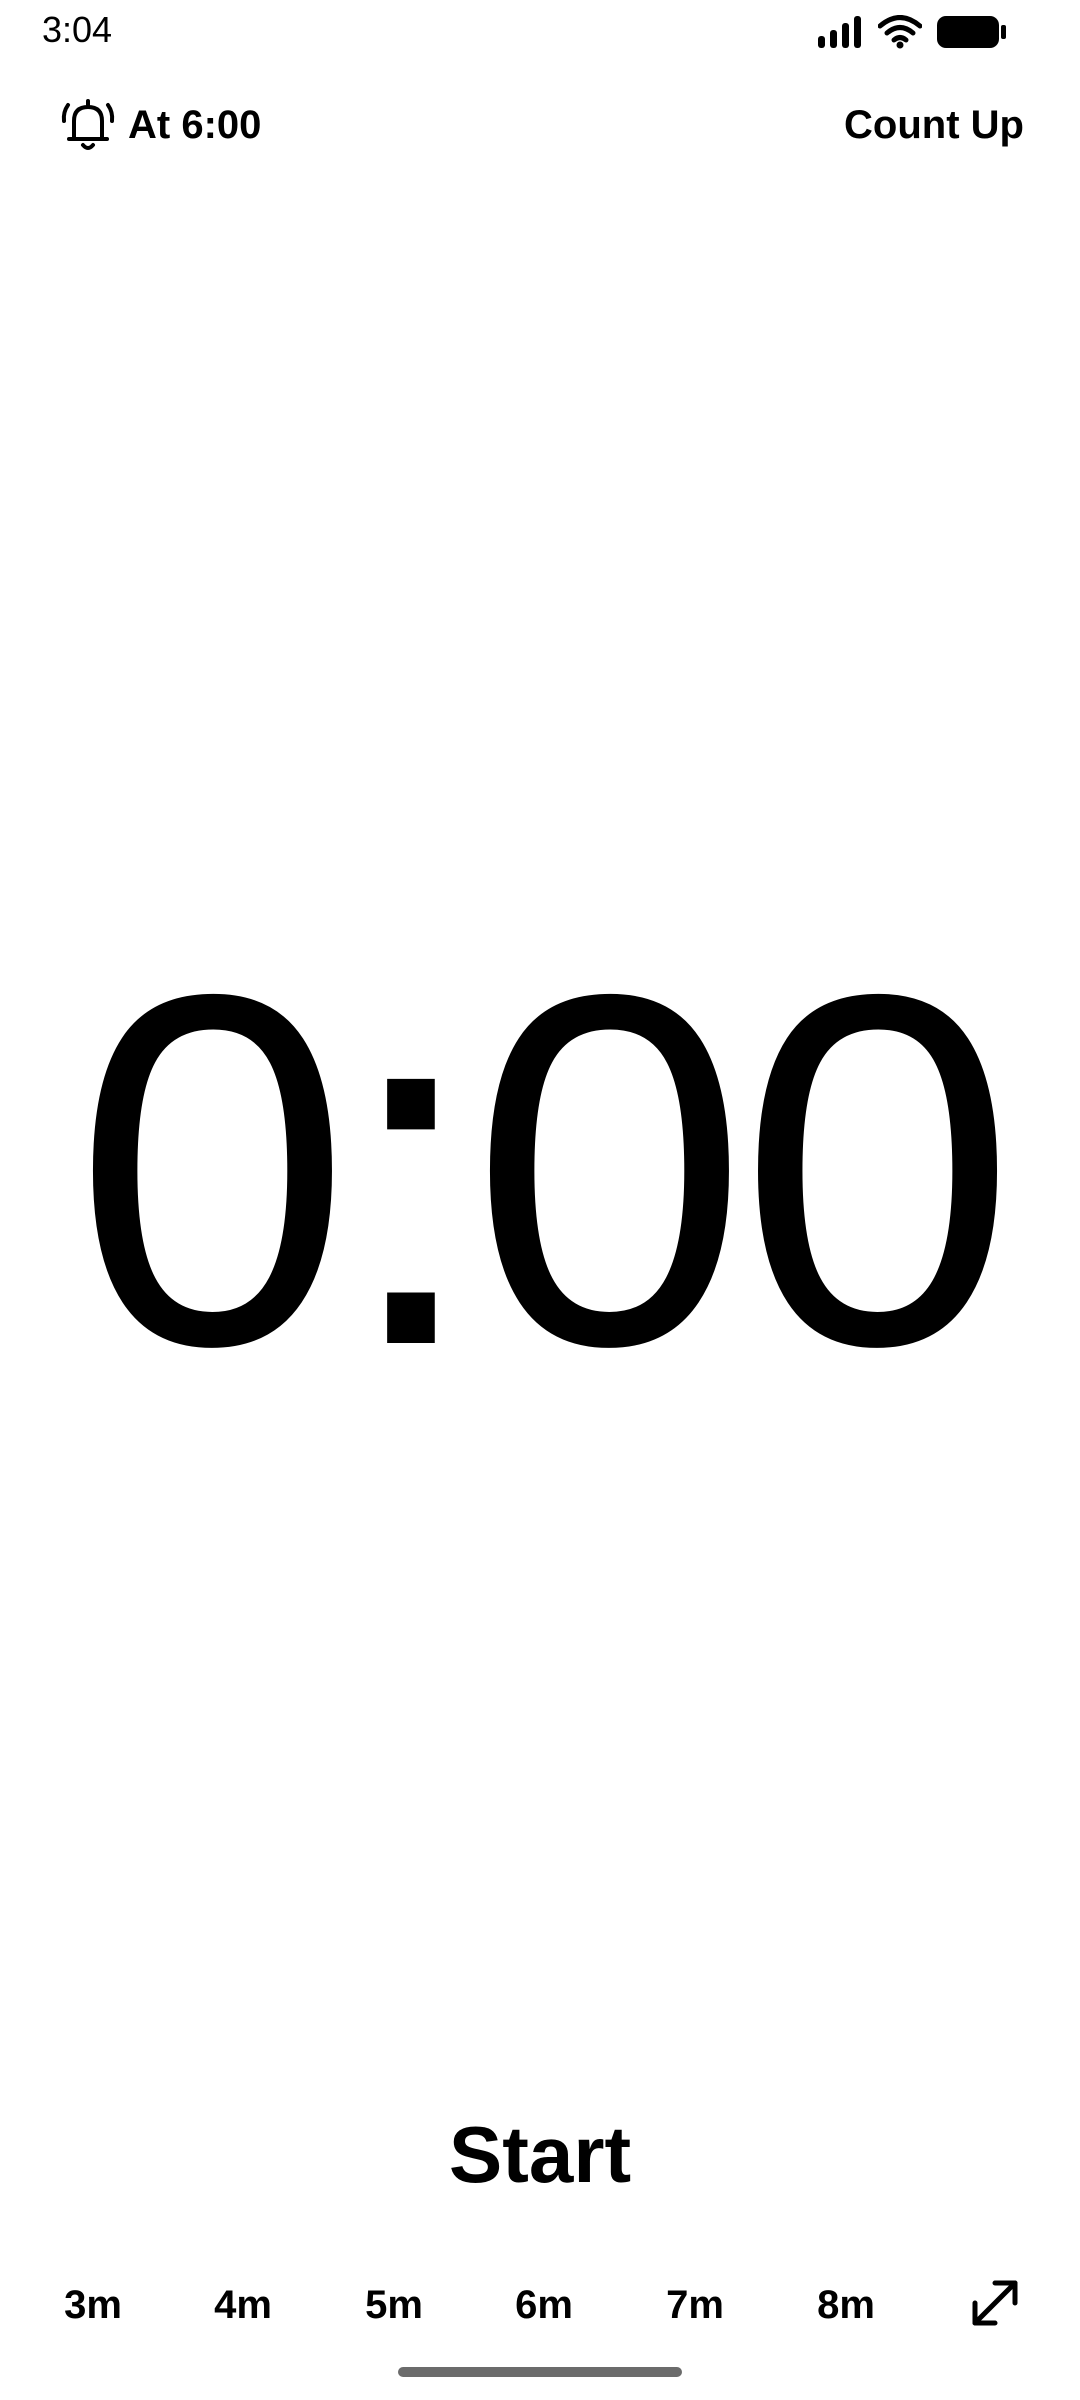  What do you see at coordinates (934, 125) in the screenshot?
I see `count-up-button: Count Up` at bounding box center [934, 125].